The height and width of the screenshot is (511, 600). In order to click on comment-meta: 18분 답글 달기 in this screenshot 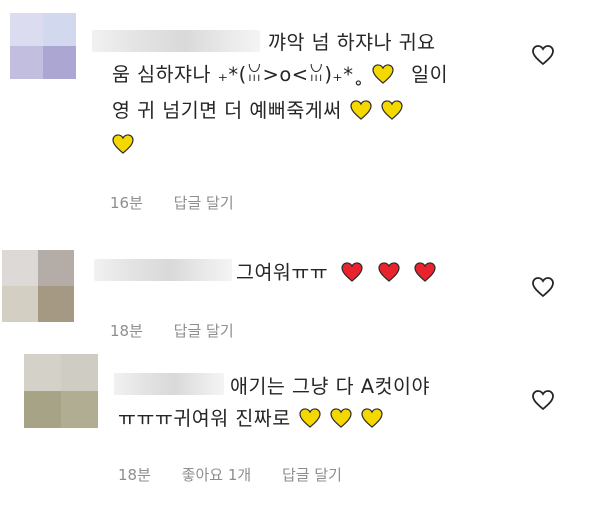, I will do `click(185, 330)`.